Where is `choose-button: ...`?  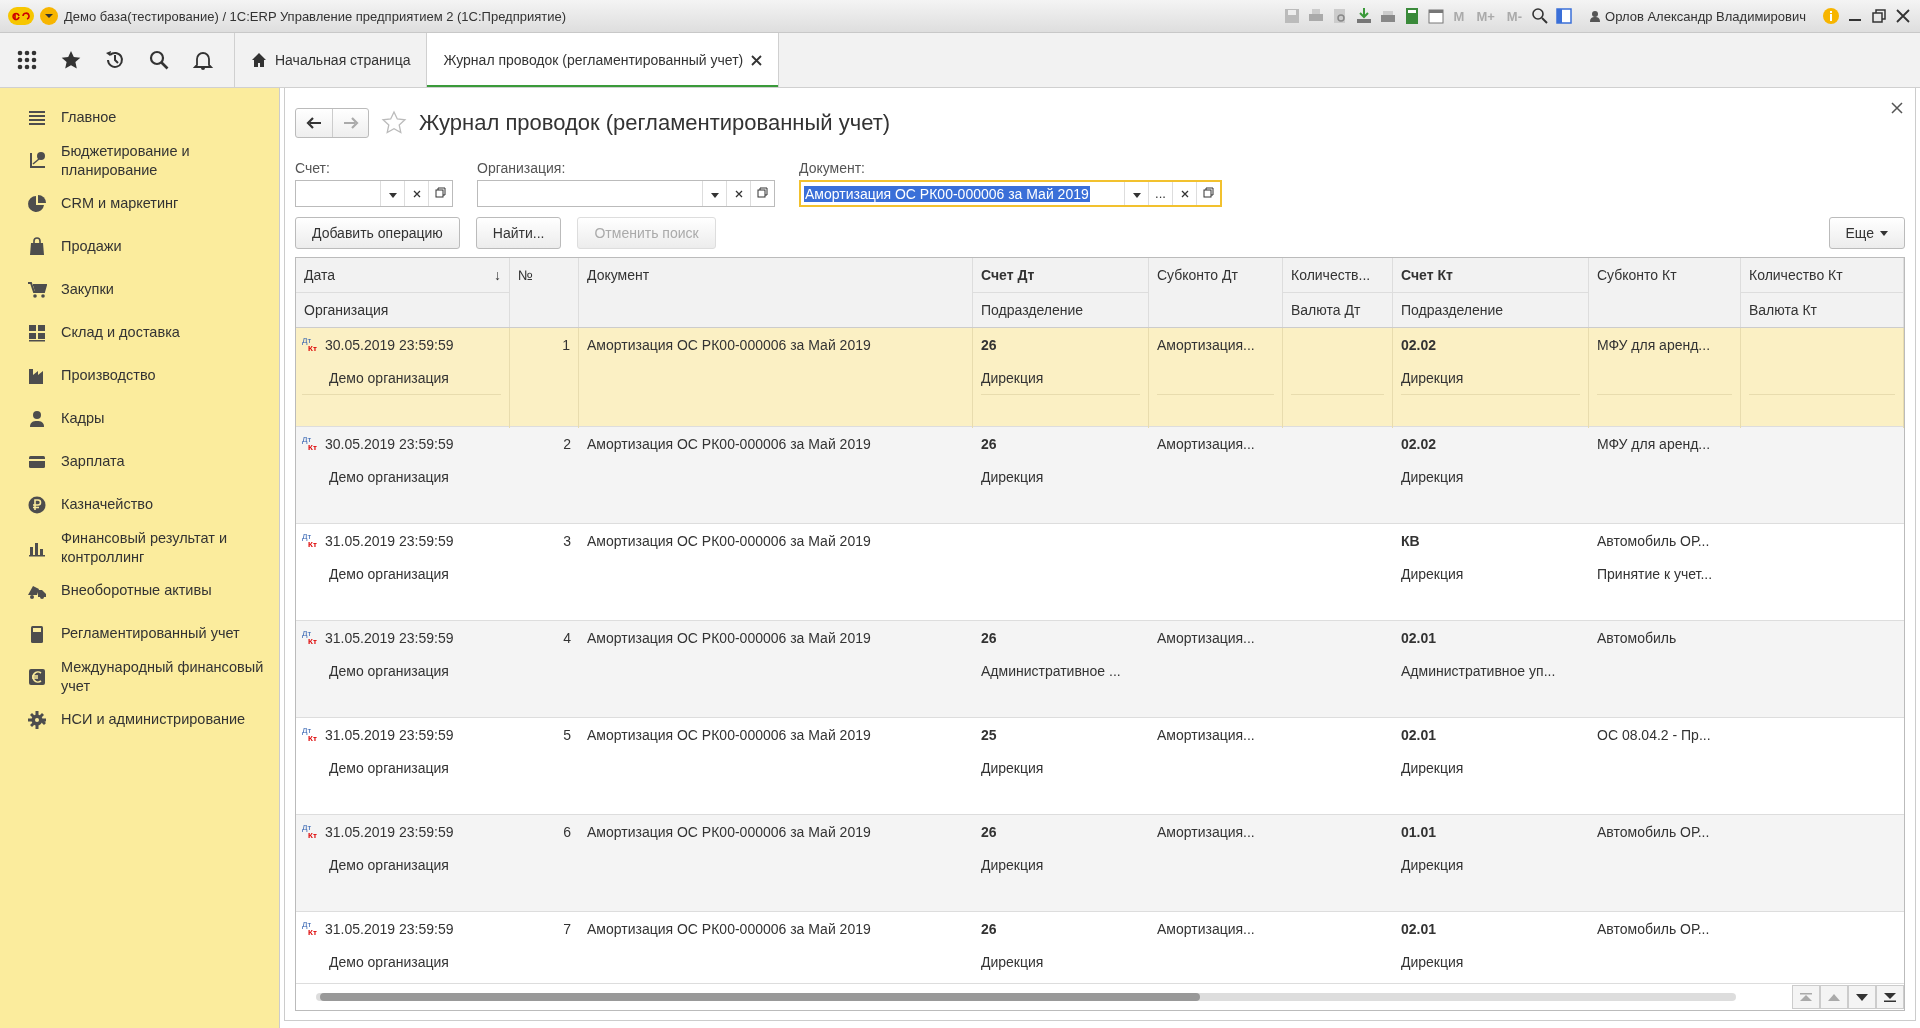 choose-button: ... is located at coordinates (1160, 193).